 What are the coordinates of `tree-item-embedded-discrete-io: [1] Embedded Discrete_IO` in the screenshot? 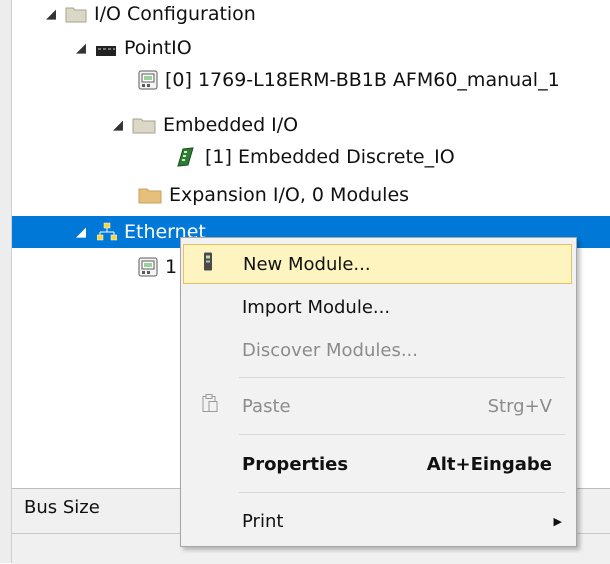 It's located at (311, 157).